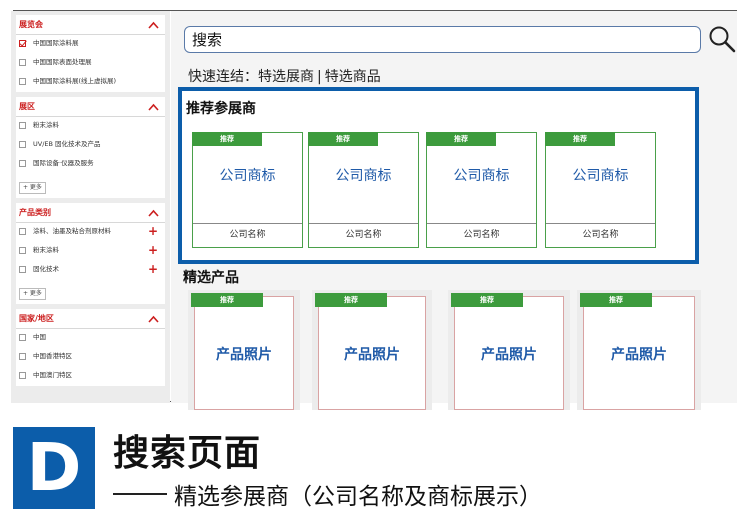  What do you see at coordinates (90, 319) in the screenshot?
I see `filter-panel-header: 国家/地区` at bounding box center [90, 319].